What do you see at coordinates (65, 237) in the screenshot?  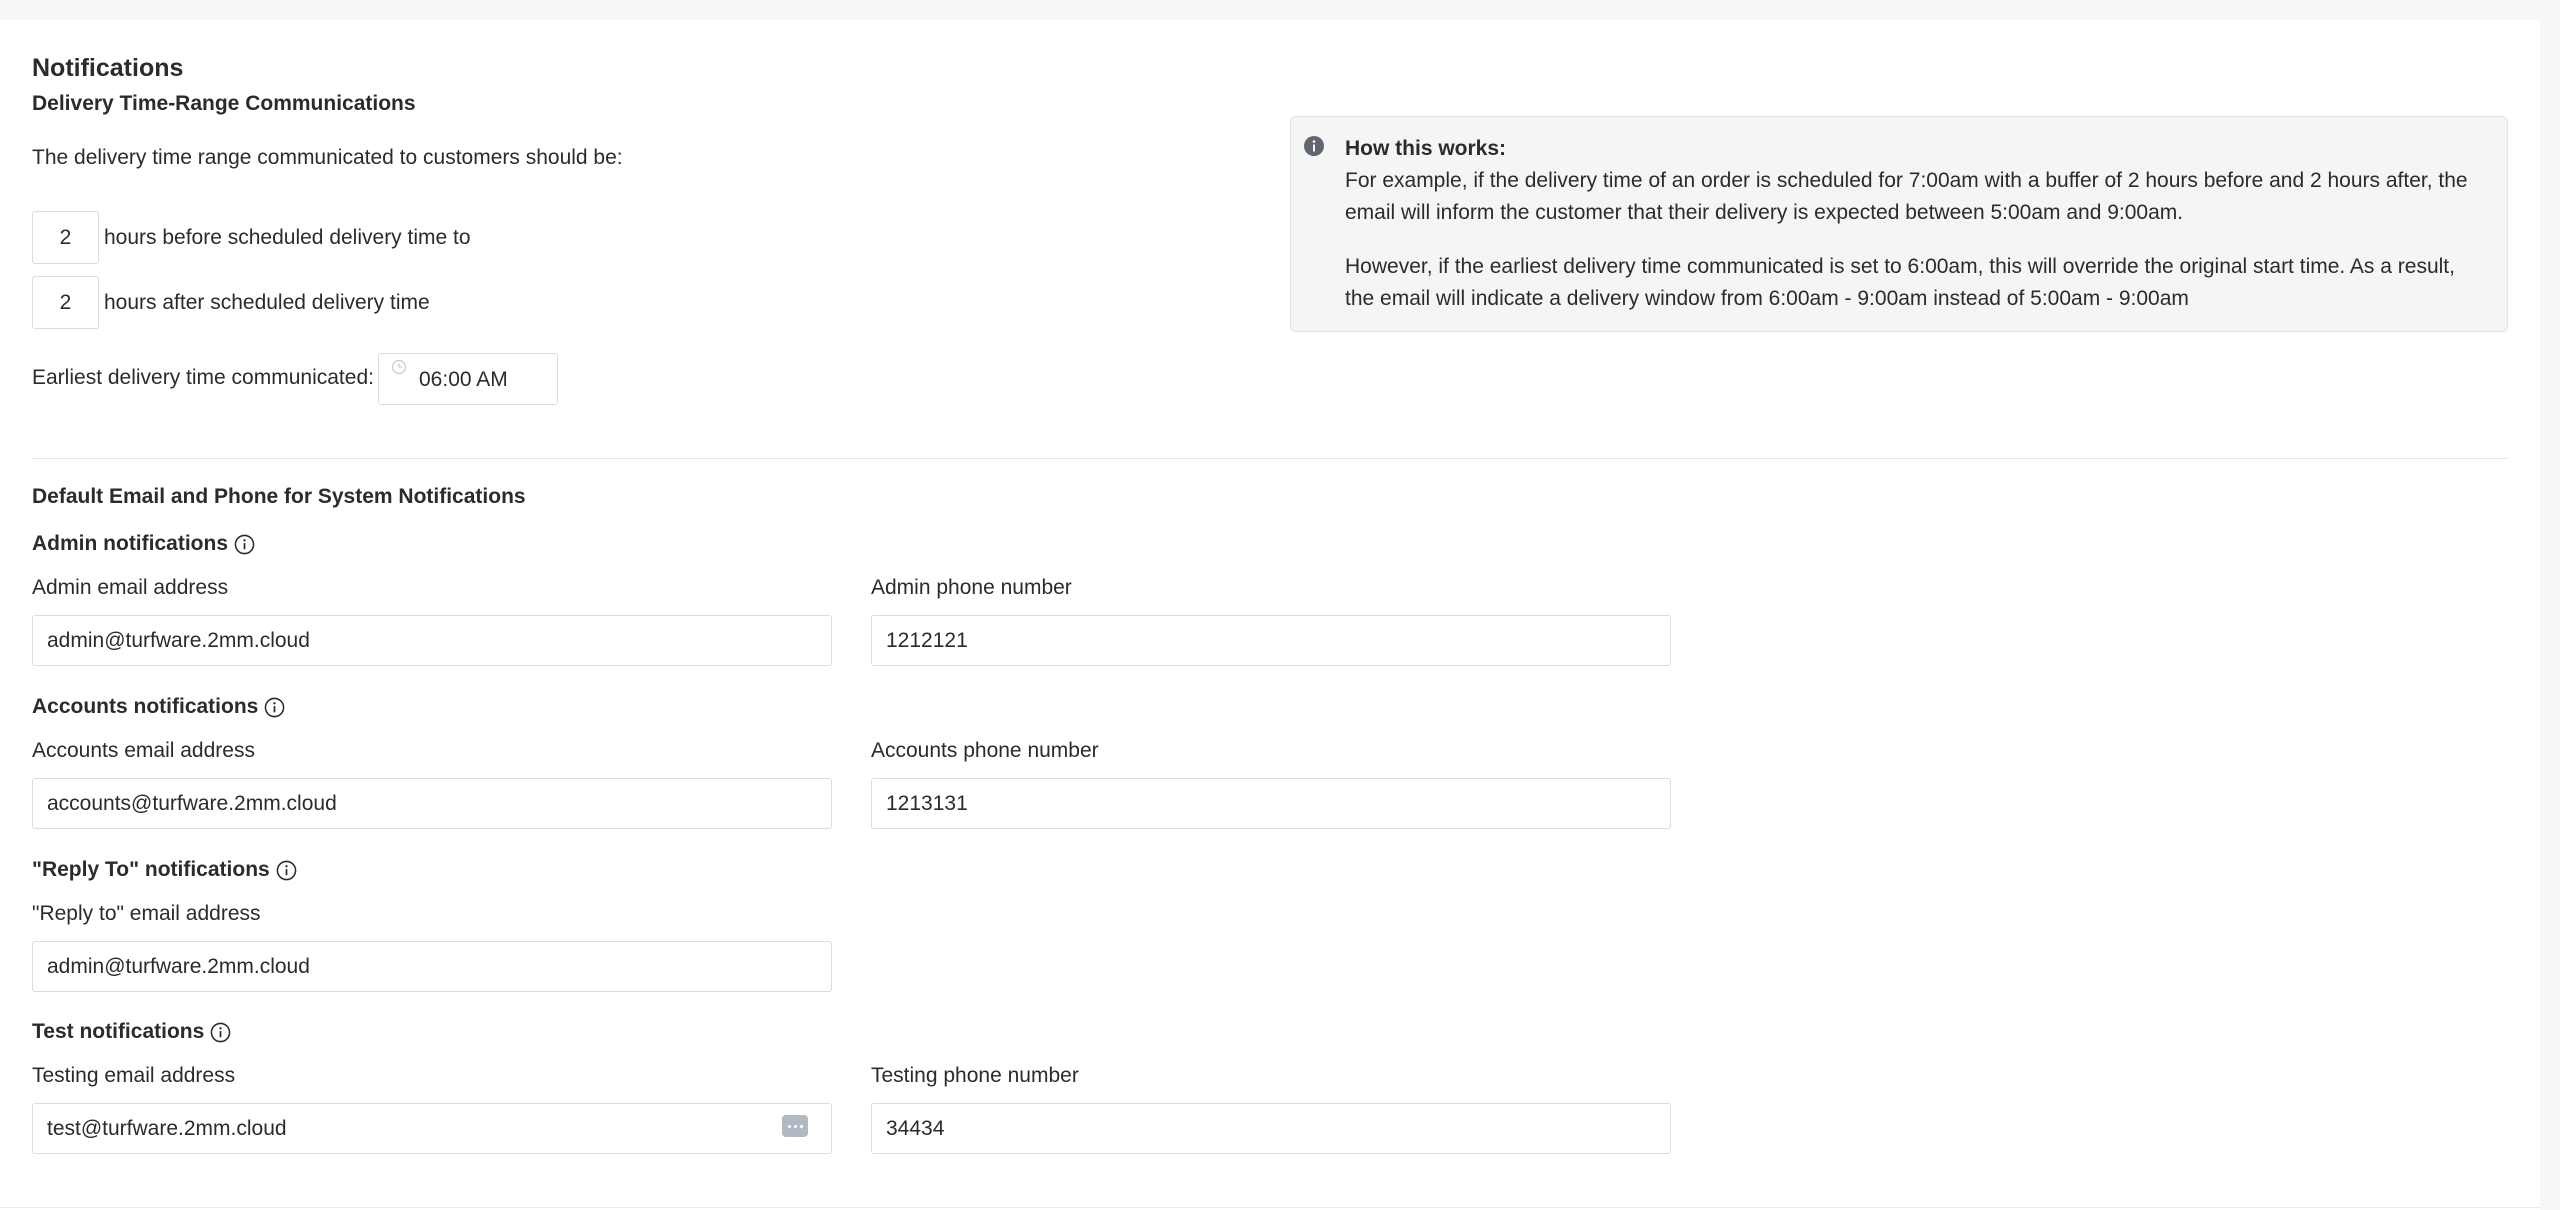 I see `hours-before-input: 2` at bounding box center [65, 237].